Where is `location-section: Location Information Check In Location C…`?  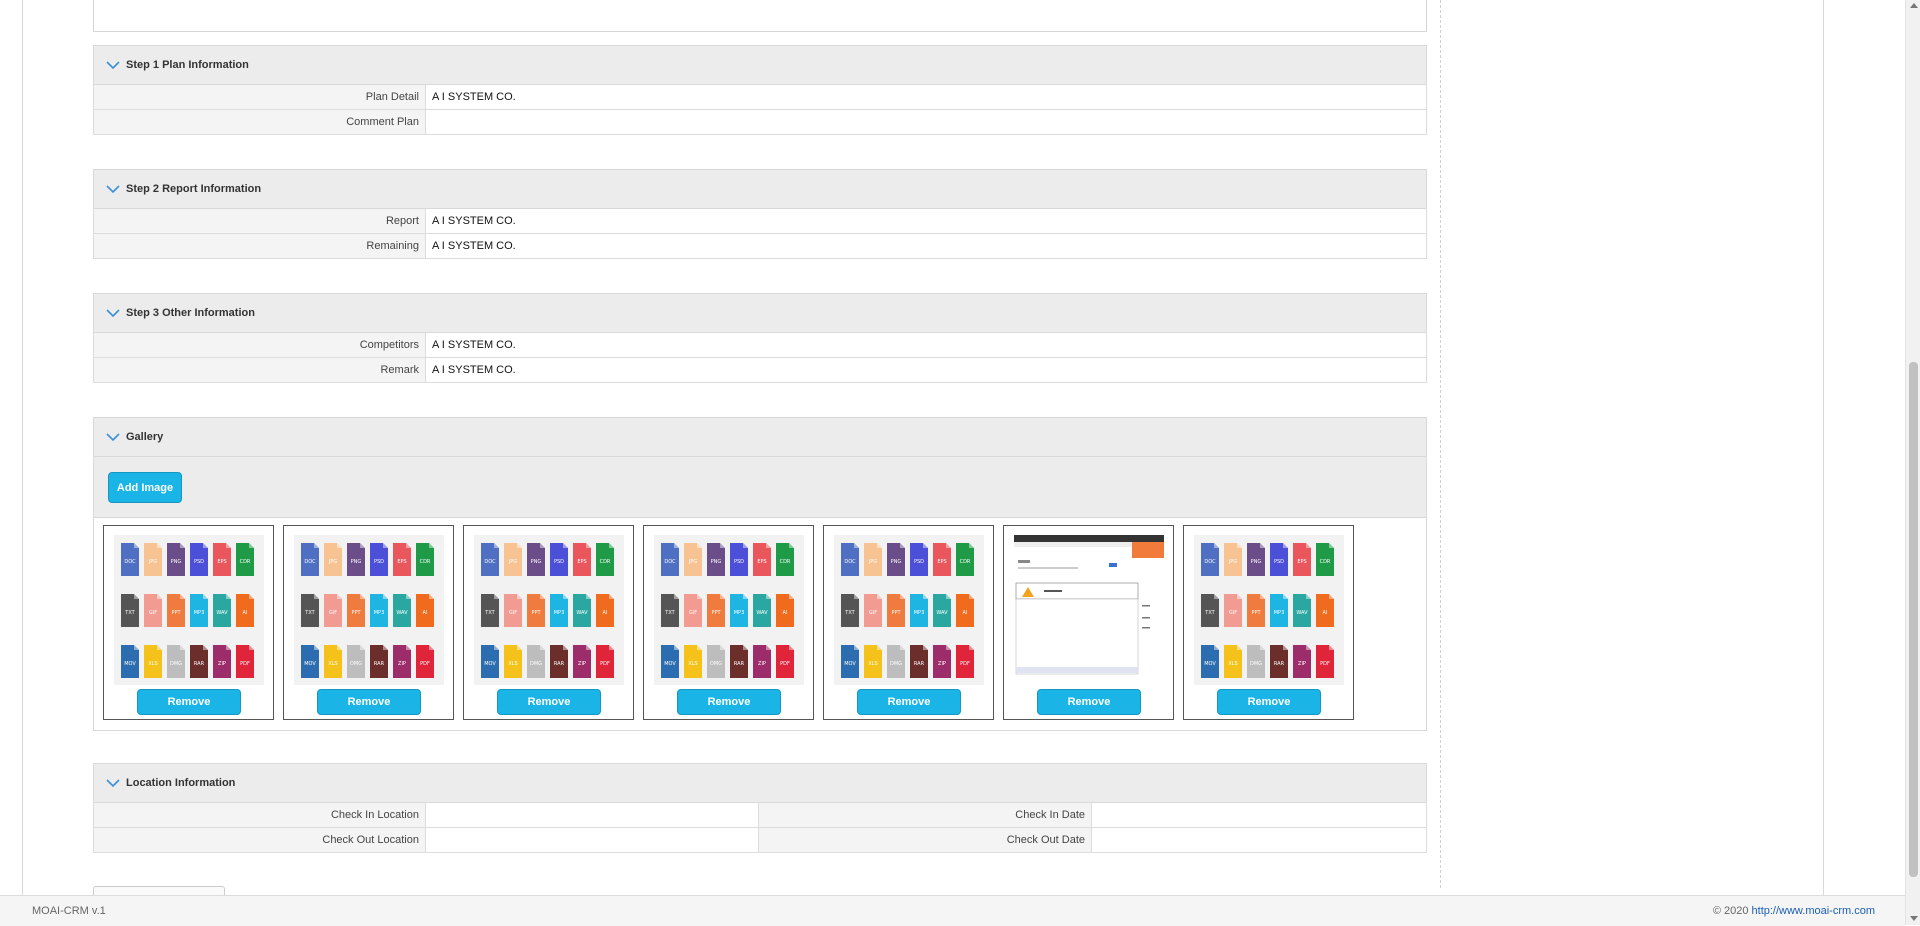
location-section: Location Information Check In Location C… is located at coordinates (760, 808).